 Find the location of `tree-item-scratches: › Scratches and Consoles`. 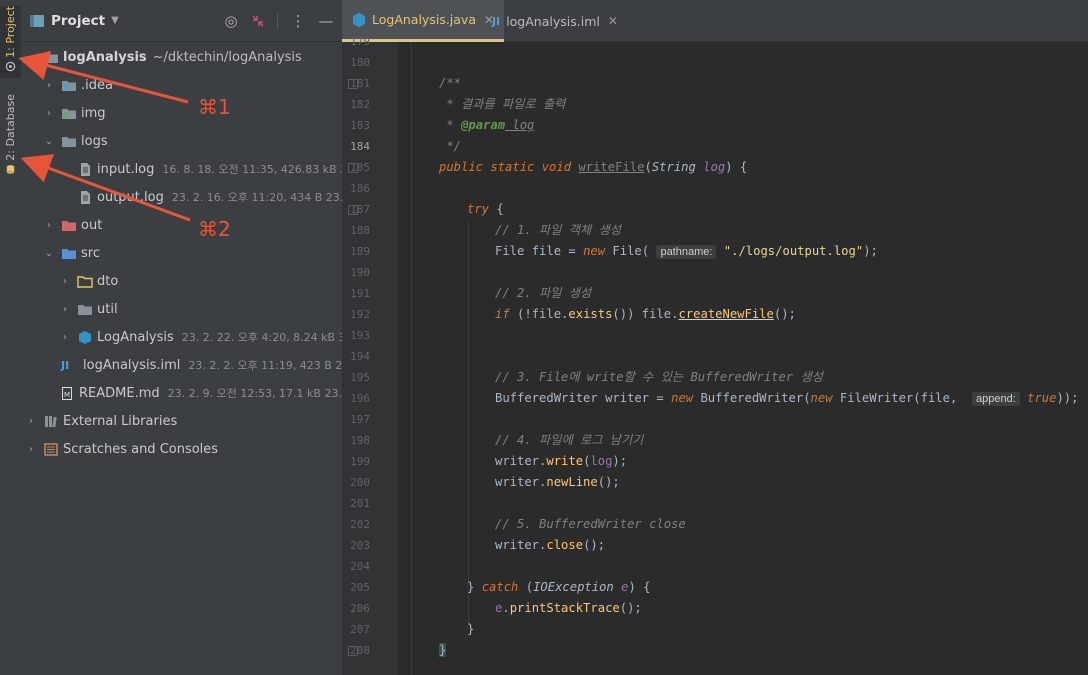

tree-item-scratches: › Scratches and Consoles is located at coordinates (181, 449).